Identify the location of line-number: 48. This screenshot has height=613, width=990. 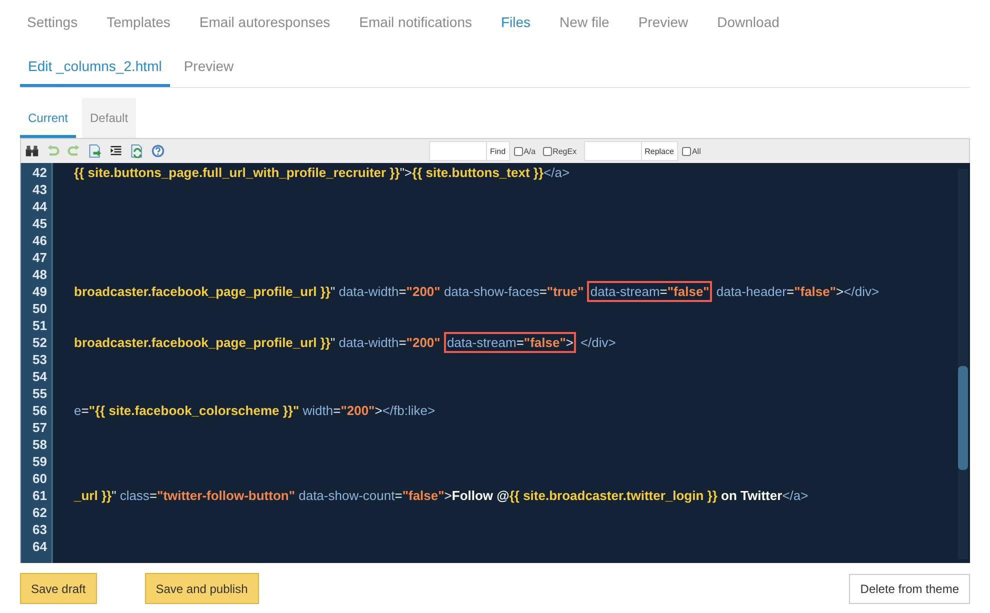
(40, 274).